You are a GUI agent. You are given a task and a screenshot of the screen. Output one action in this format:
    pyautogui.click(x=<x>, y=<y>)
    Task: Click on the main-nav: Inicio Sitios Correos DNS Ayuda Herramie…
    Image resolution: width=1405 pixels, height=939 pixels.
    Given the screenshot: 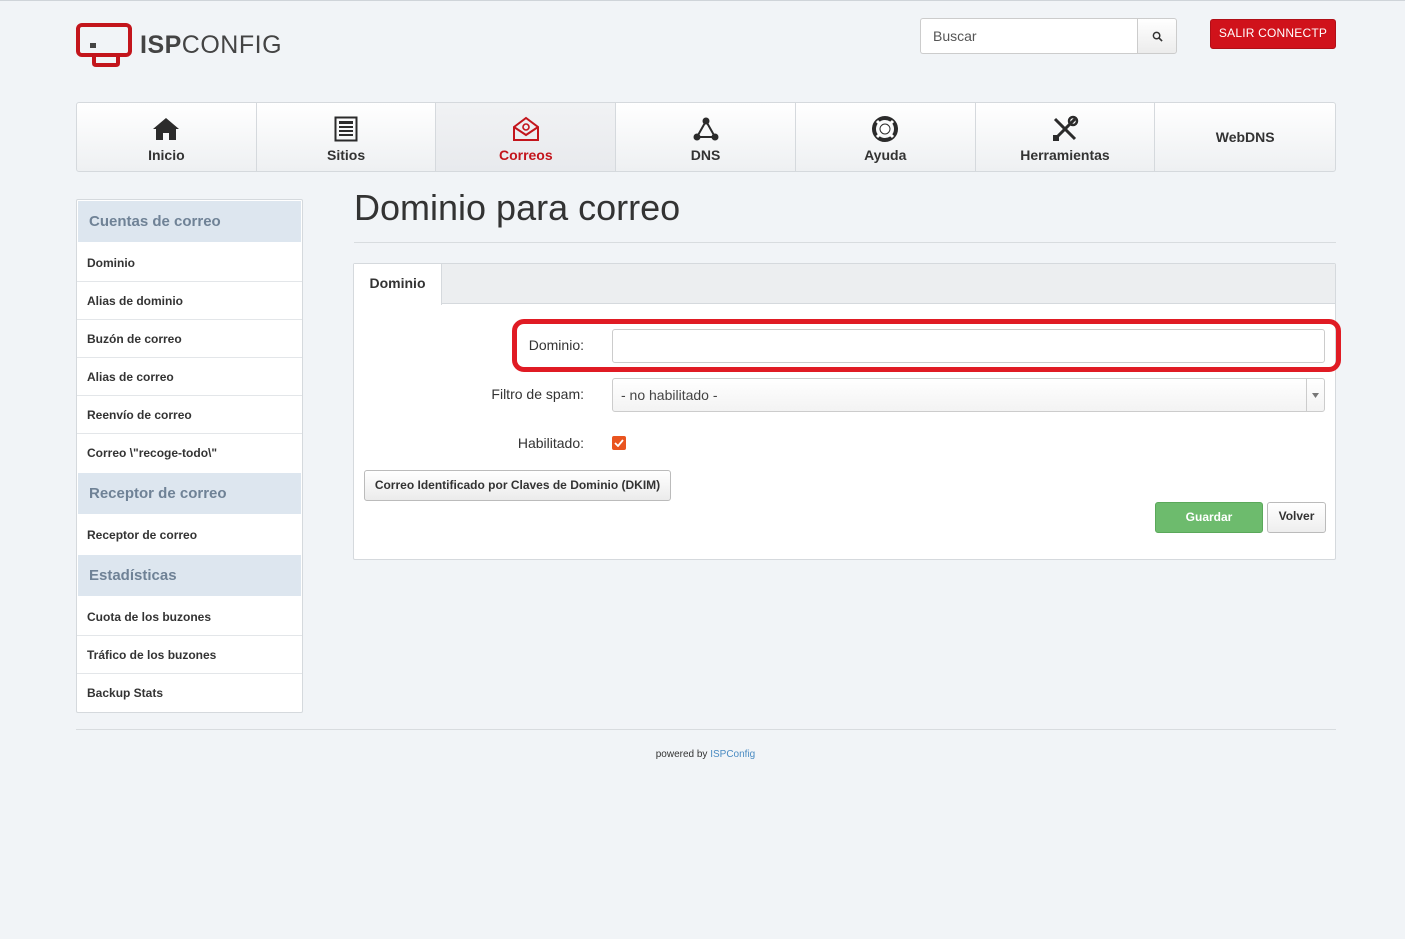 What is the action you would take?
    pyautogui.click(x=706, y=137)
    